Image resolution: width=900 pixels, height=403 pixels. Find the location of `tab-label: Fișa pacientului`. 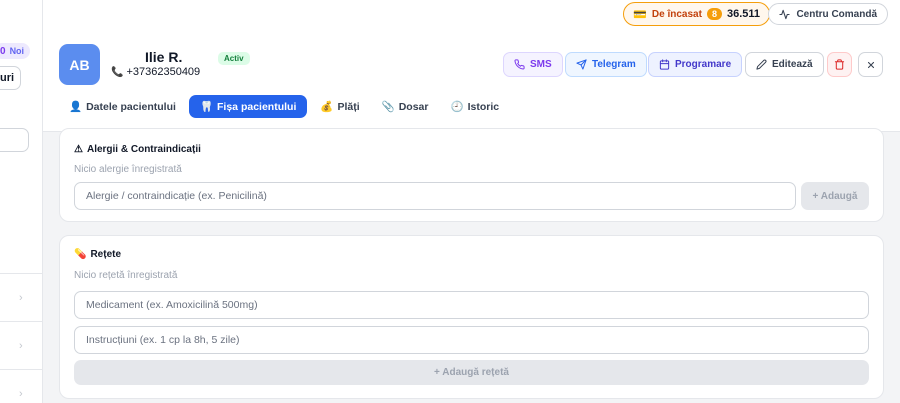

tab-label: Fișa pacientului is located at coordinates (257, 106).